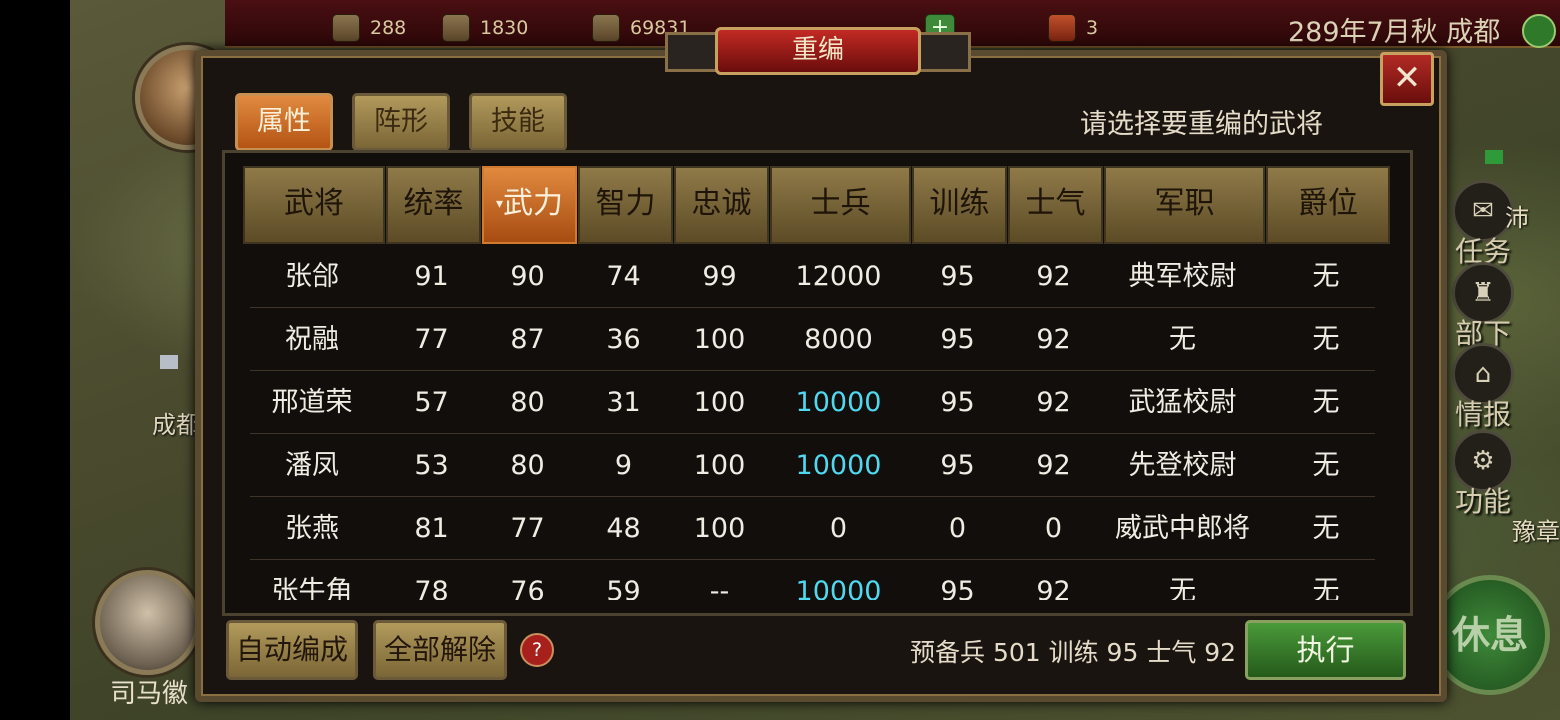 The height and width of the screenshot is (720, 1560). What do you see at coordinates (623, 528) in the screenshot?
I see `cell-intellect: 48` at bounding box center [623, 528].